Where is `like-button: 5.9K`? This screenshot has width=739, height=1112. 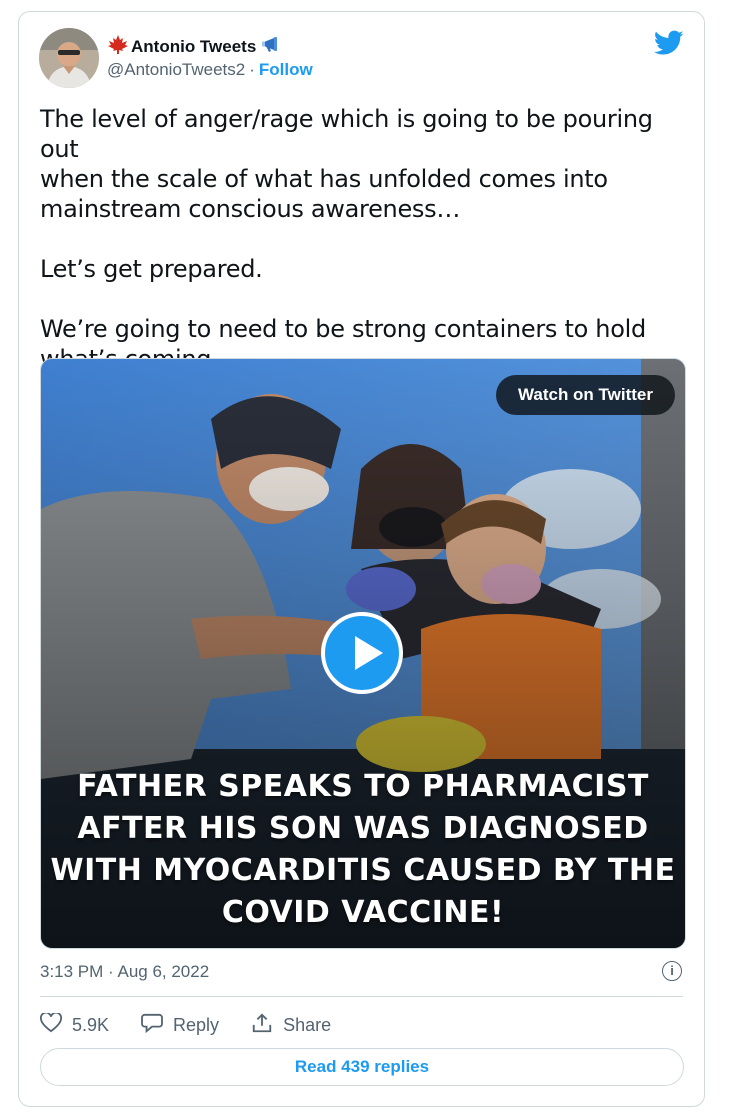
like-button: 5.9K is located at coordinates (75, 1024).